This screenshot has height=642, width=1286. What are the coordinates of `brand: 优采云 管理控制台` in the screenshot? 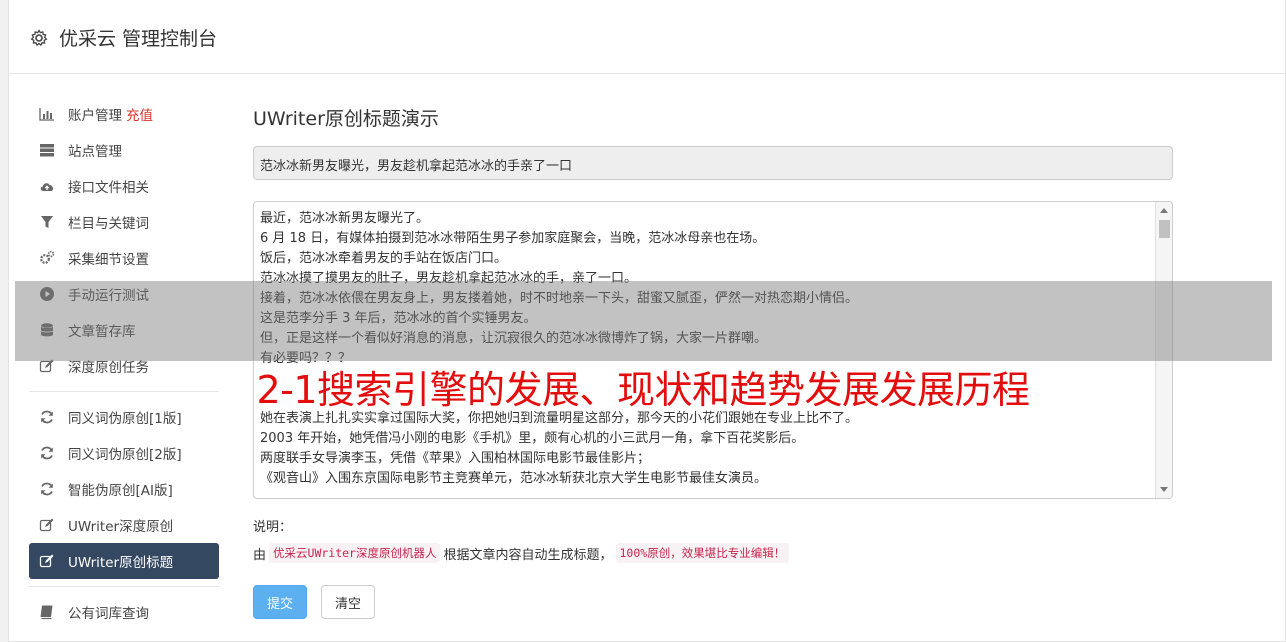 It's located at (123, 37).